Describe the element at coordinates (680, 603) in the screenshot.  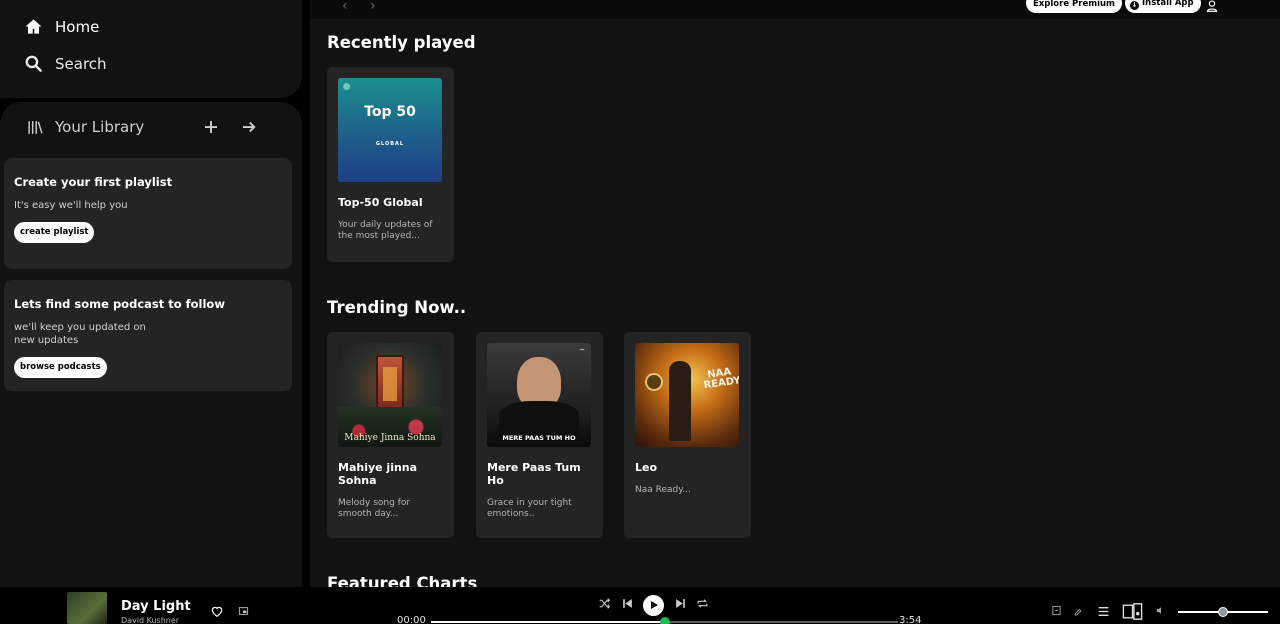
I see `next-icon` at that location.